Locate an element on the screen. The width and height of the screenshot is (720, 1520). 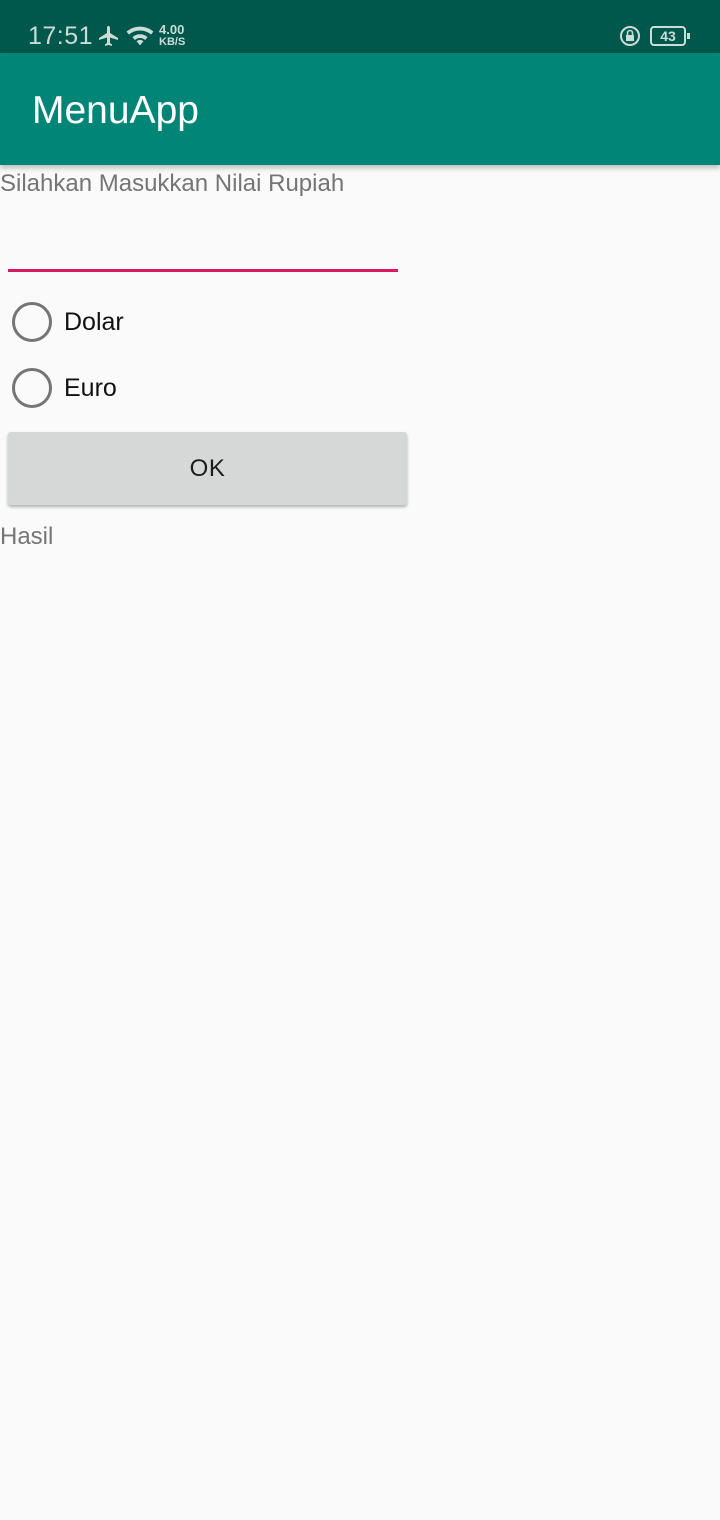
radio-dolar: Dolar is located at coordinates (68, 322).